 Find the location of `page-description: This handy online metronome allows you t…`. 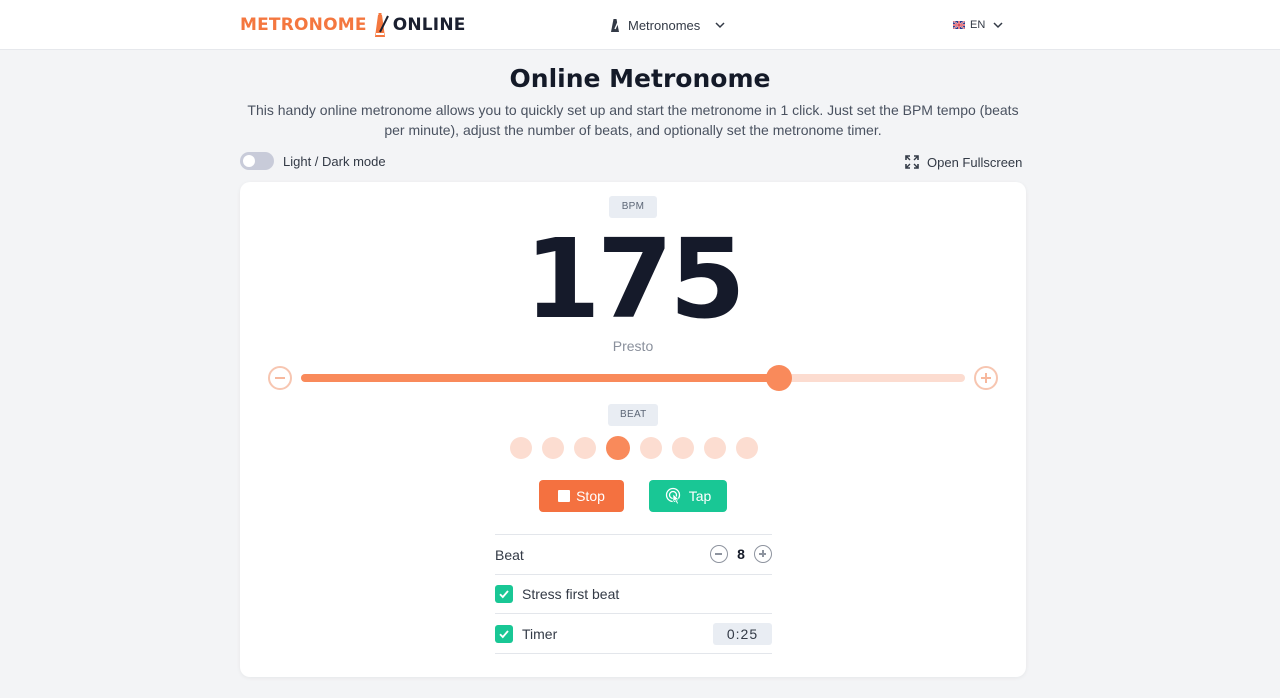

page-description: This handy online metronome allows you t… is located at coordinates (633, 120).